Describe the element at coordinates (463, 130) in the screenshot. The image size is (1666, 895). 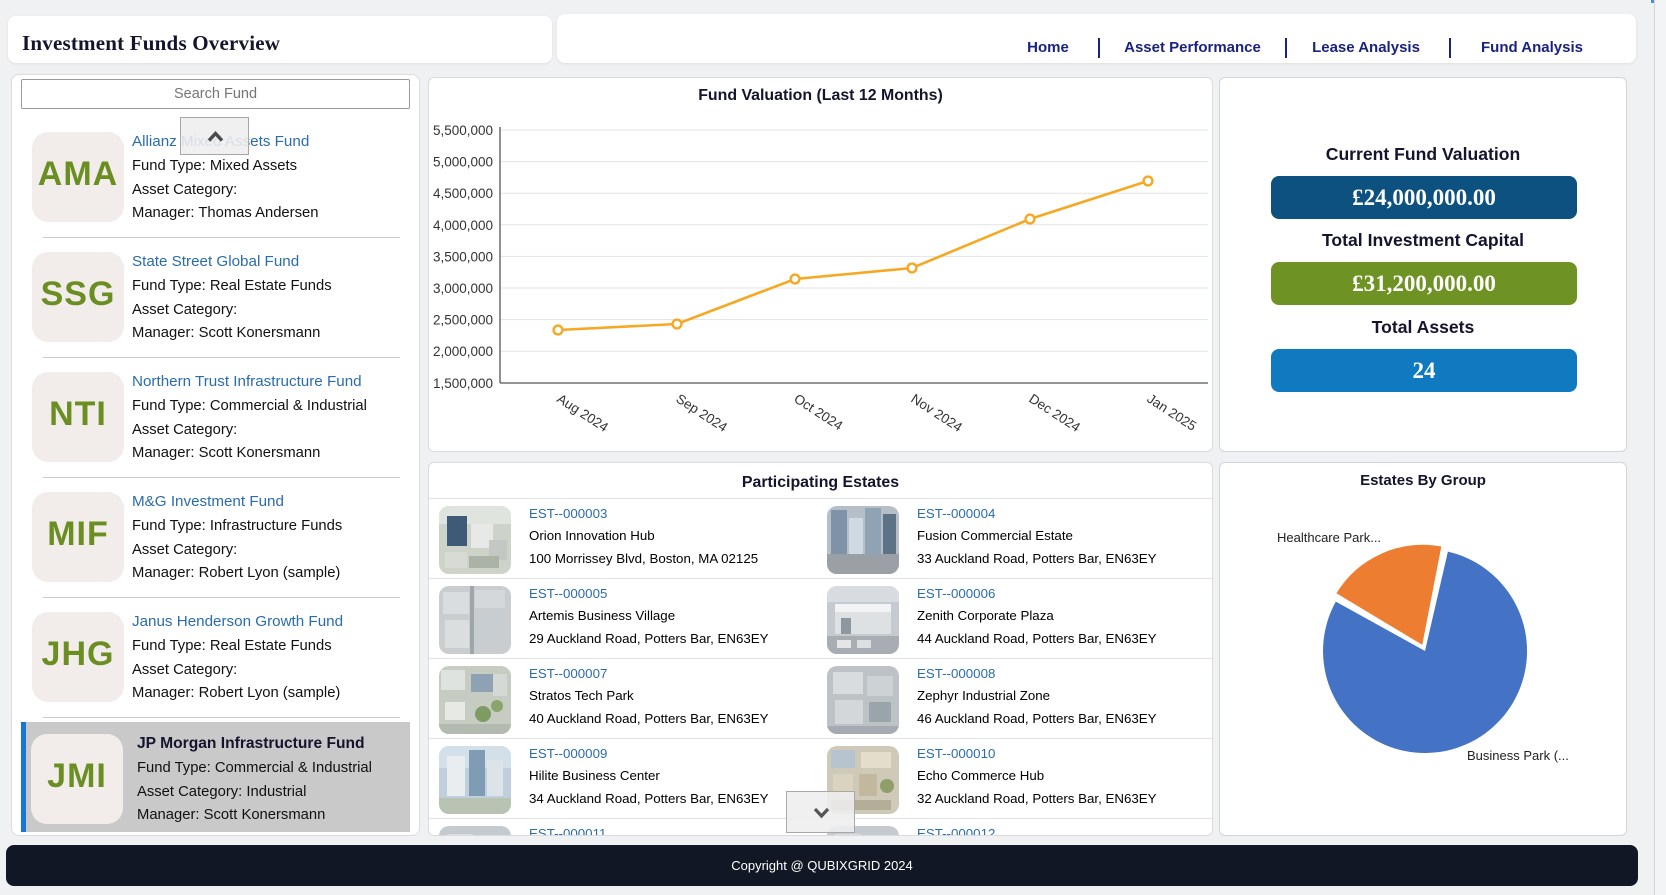
I see `svg-text: 5,500,000` at that location.